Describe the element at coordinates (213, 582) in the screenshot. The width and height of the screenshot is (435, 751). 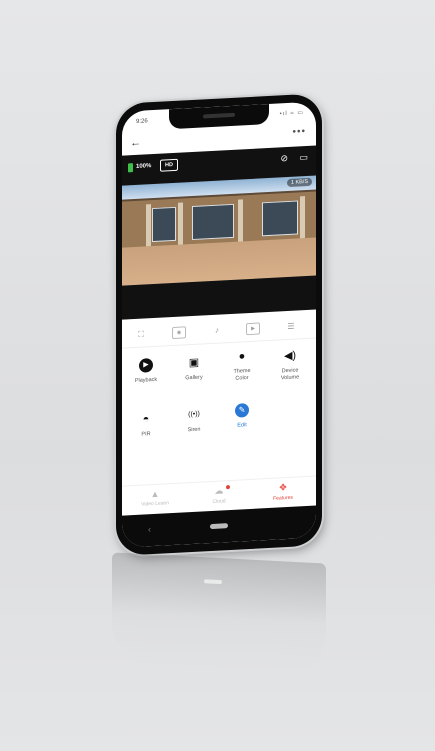
I see `reflection-highlight` at that location.